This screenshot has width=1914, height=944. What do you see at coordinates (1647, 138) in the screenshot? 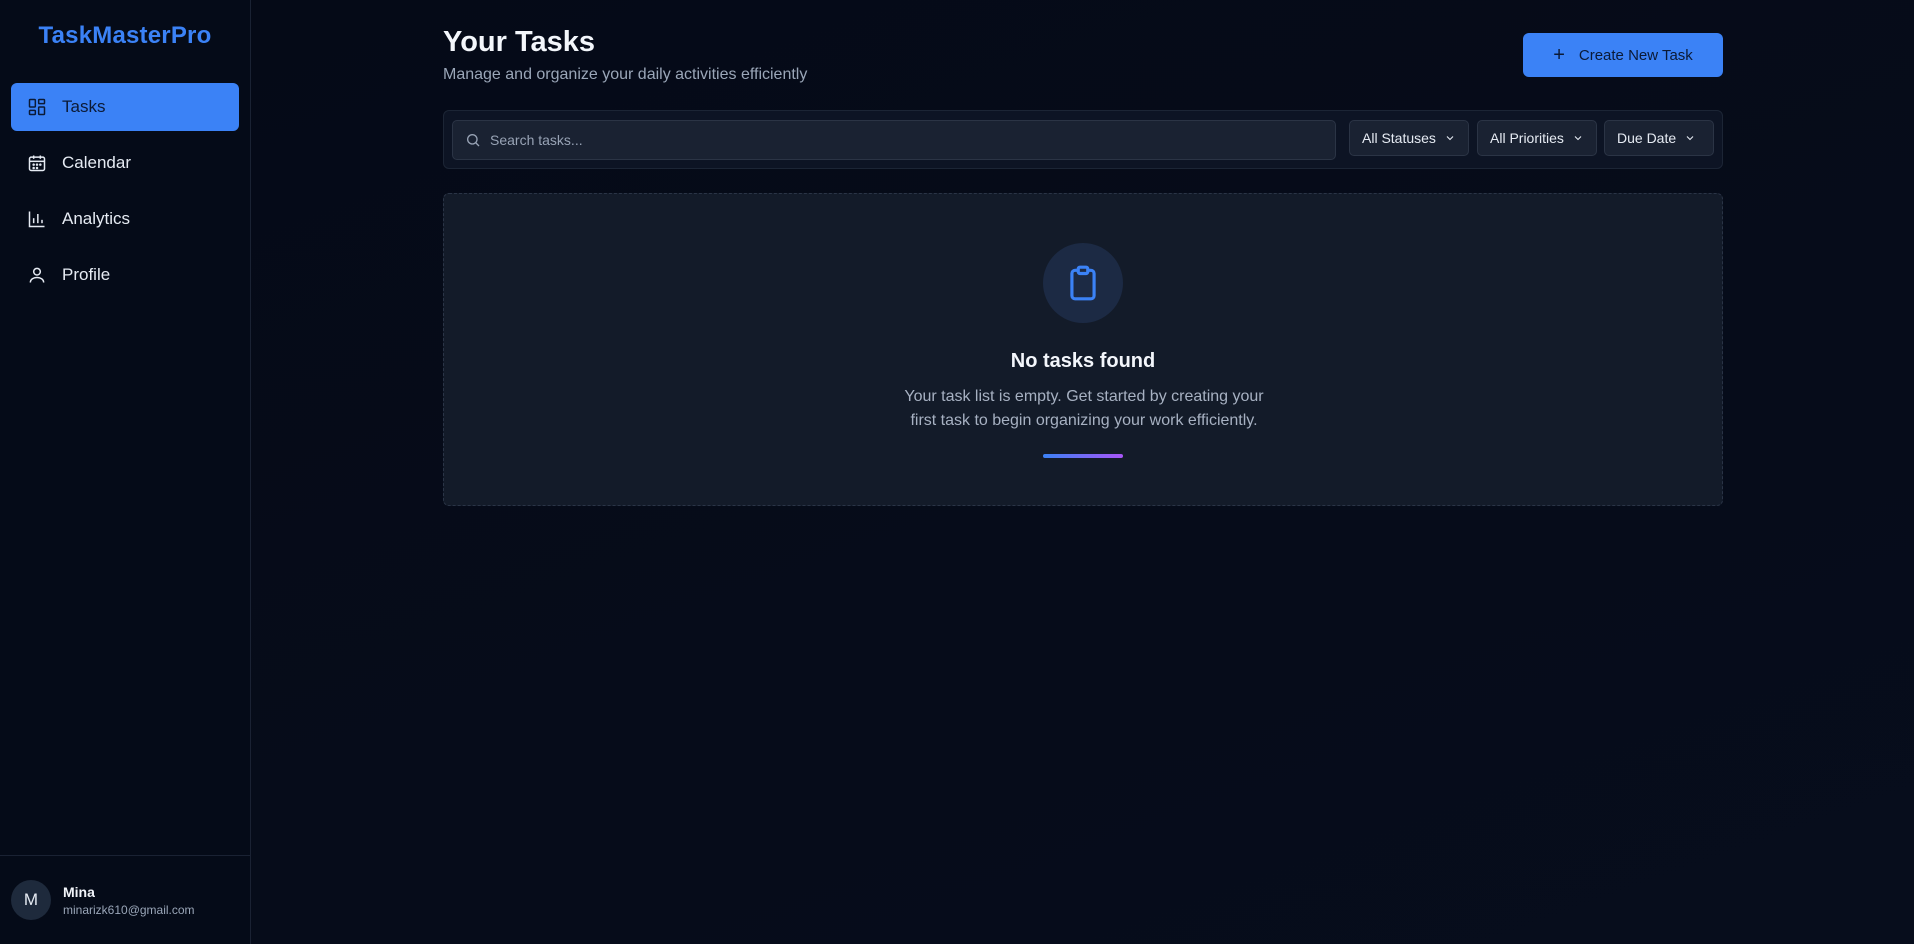
I see `sort-value: Due Date` at bounding box center [1647, 138].